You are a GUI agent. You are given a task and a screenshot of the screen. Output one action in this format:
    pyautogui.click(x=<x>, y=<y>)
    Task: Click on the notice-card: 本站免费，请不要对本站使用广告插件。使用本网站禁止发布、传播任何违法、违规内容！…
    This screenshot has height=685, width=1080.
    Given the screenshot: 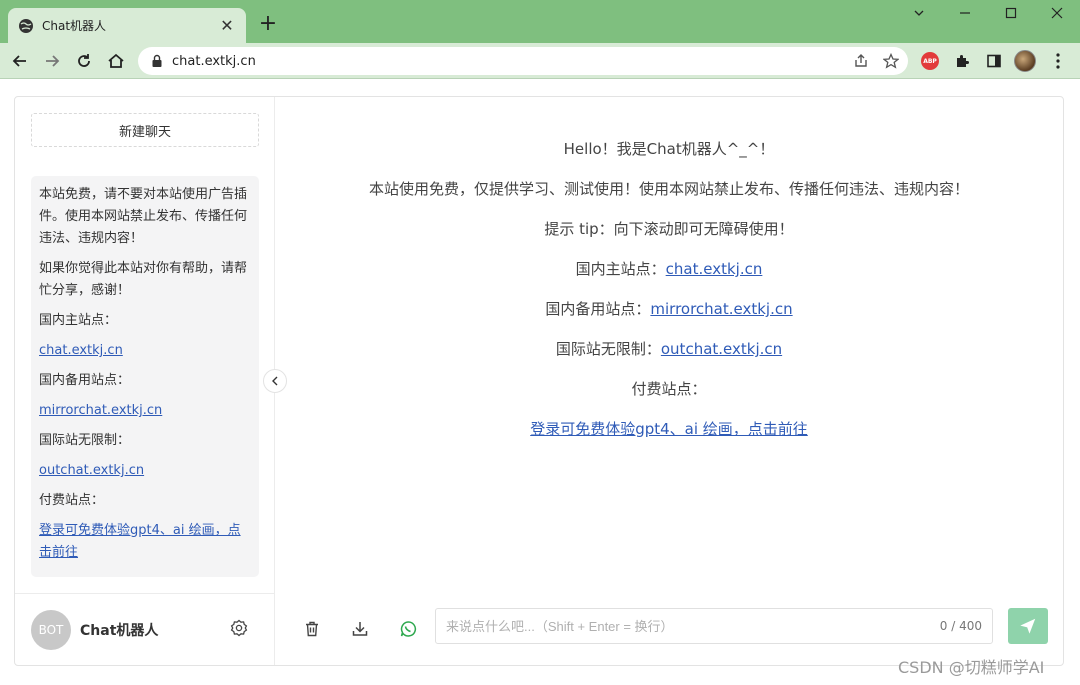 What is the action you would take?
    pyautogui.click(x=145, y=376)
    